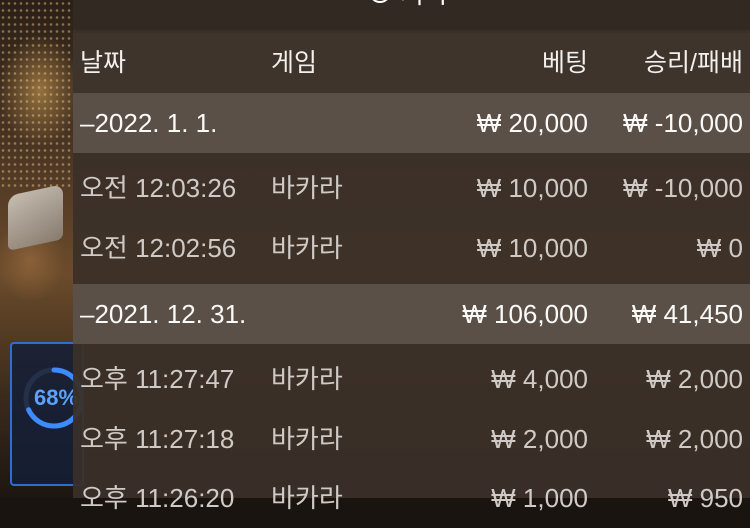  I want to click on header-date: 날짜, so click(103, 63).